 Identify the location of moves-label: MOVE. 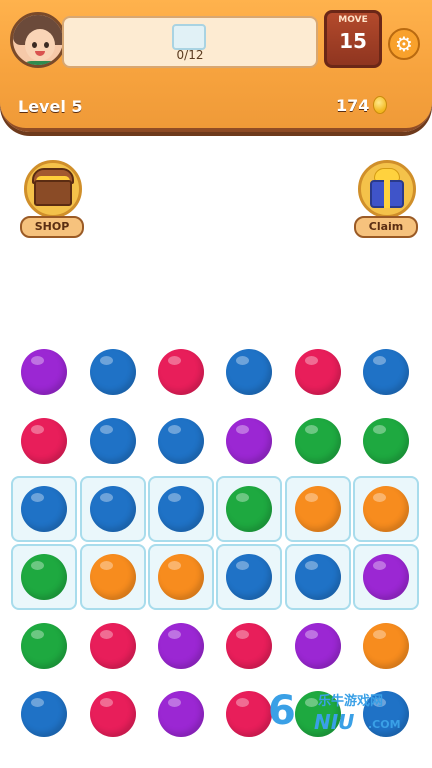
(353, 20).